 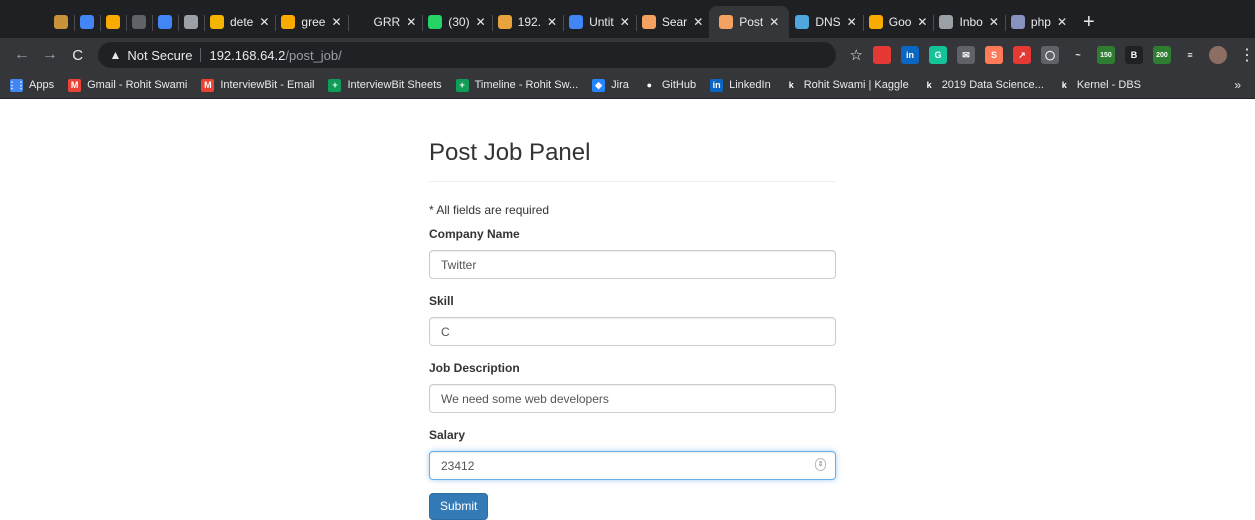 I want to click on spinner-arrows-icon: ⇕, so click(x=820, y=464).